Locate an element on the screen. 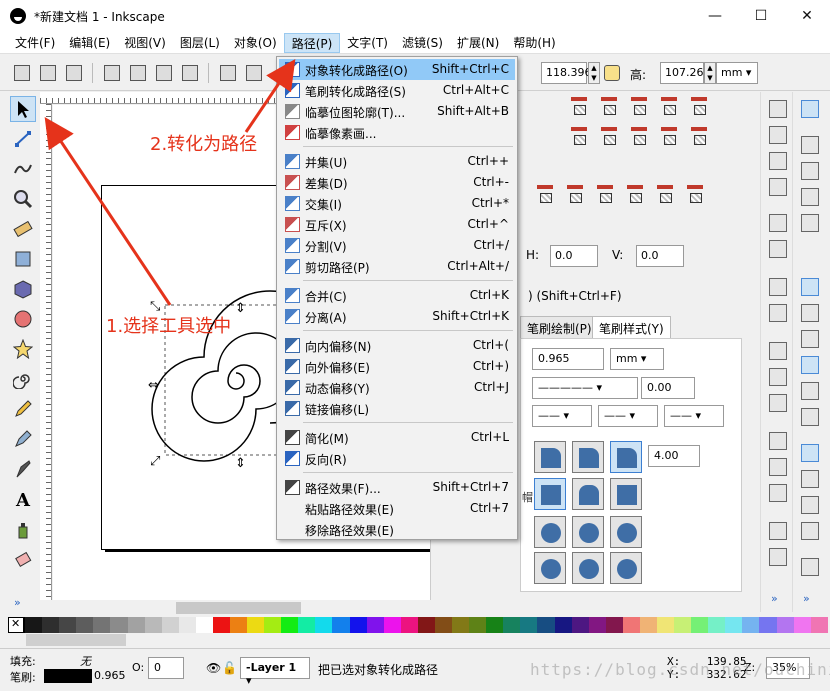 Image resolution: width=830 pixels, height=691 pixels. close-button: ✕ is located at coordinates (807, 16).